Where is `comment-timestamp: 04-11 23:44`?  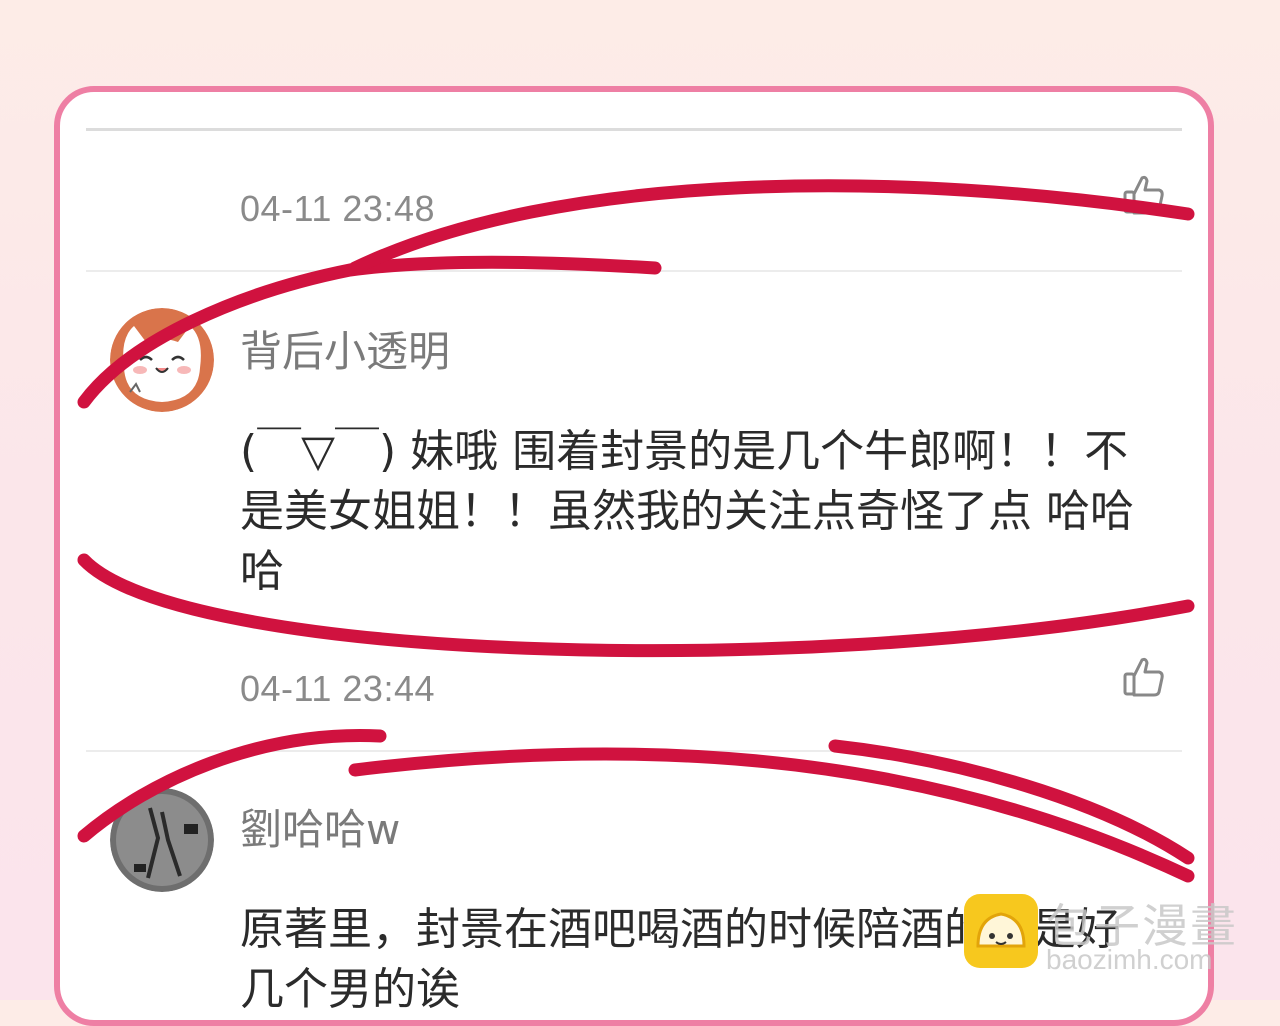 comment-timestamp: 04-11 23:44 is located at coordinates (337, 688).